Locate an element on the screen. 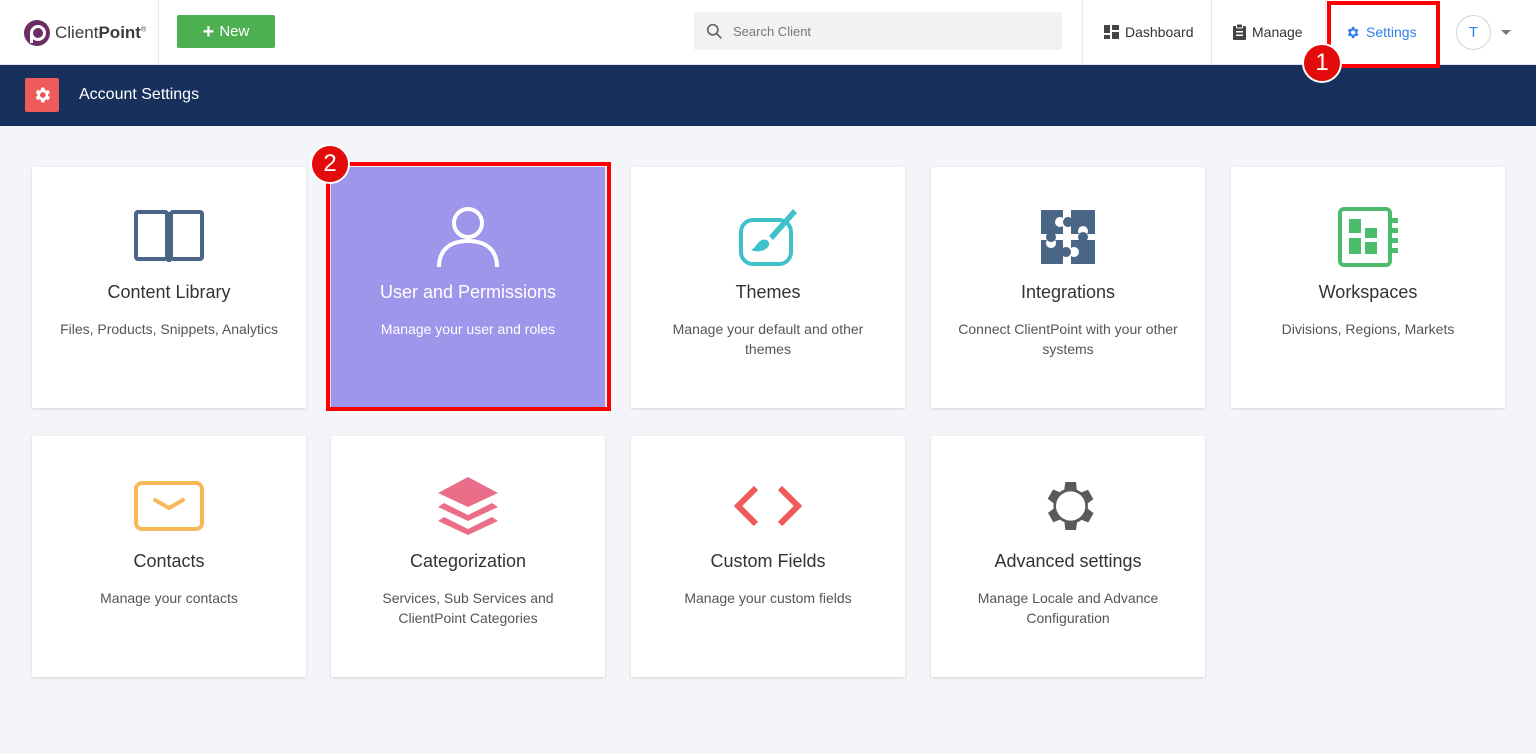  search-input is located at coordinates (883, 31).